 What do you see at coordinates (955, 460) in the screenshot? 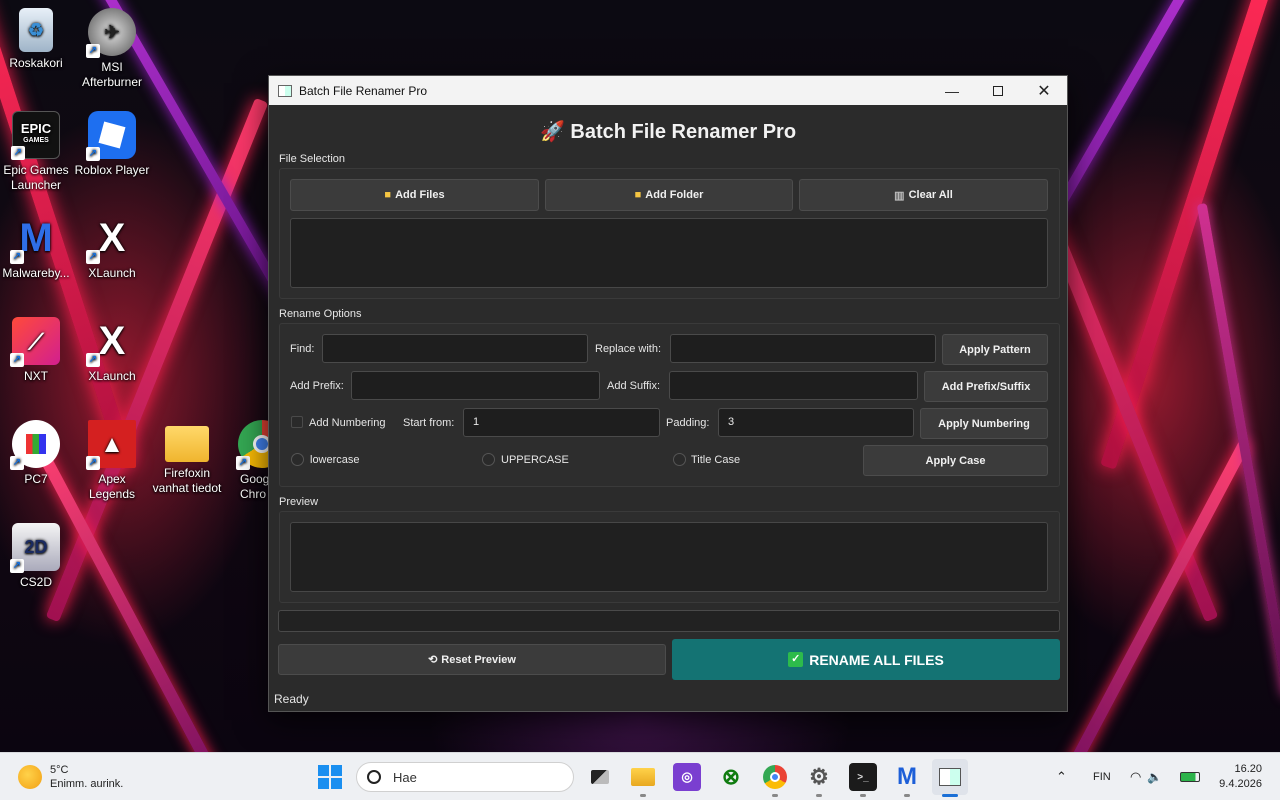
I see `apply-case-button: Apply Case` at bounding box center [955, 460].